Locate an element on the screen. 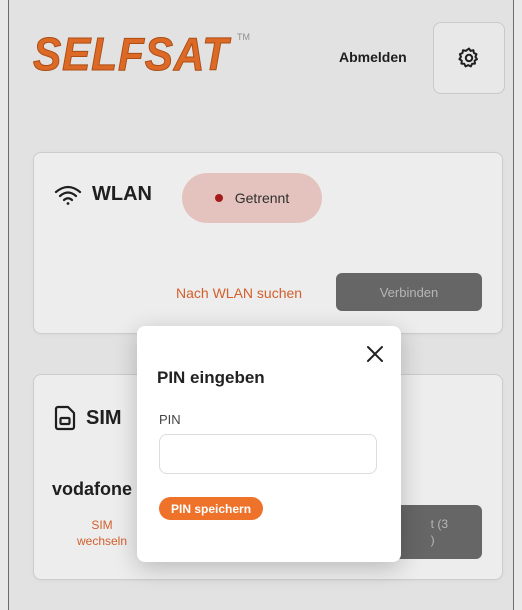 This screenshot has width=522, height=610. dialog-title: PIN eingeben is located at coordinates (211, 377).